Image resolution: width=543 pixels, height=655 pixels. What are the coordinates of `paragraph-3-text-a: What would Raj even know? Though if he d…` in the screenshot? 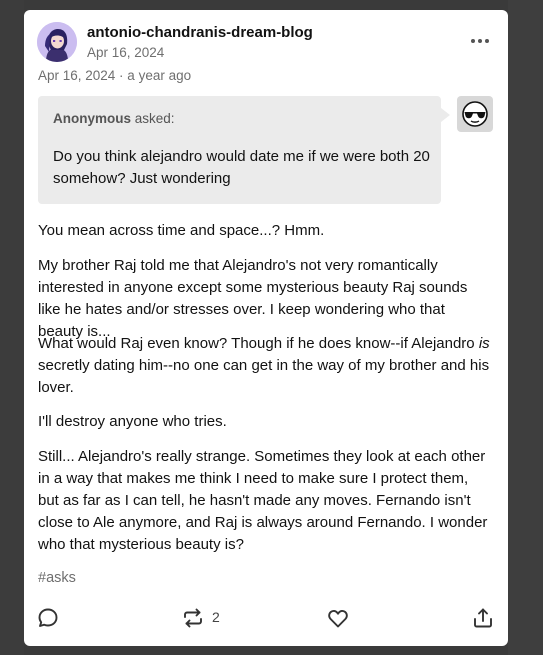 It's located at (258, 343).